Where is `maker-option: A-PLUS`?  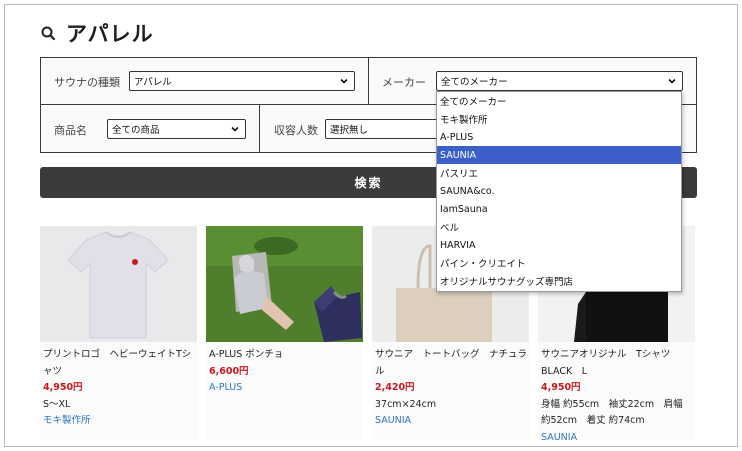 maker-option: A-PLUS is located at coordinates (559, 137).